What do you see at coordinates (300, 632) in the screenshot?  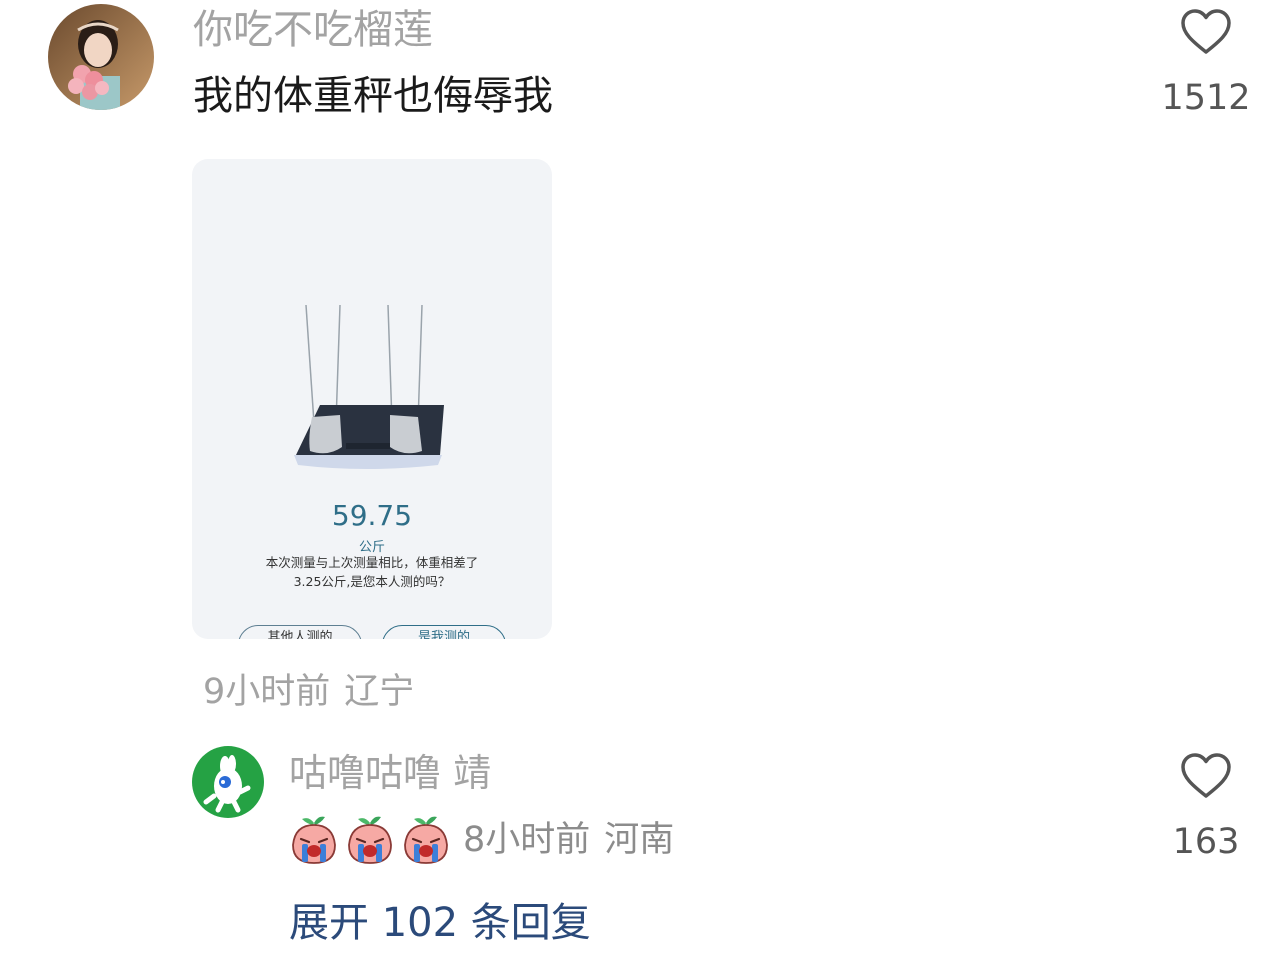 I see `other-person-button: 其他人测的` at bounding box center [300, 632].